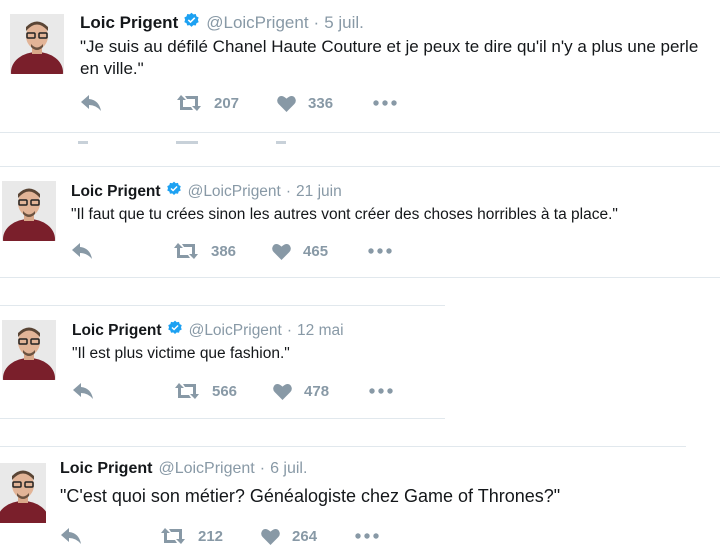 The width and height of the screenshot is (720, 552). I want to click on like-button: 478, so click(301, 391).